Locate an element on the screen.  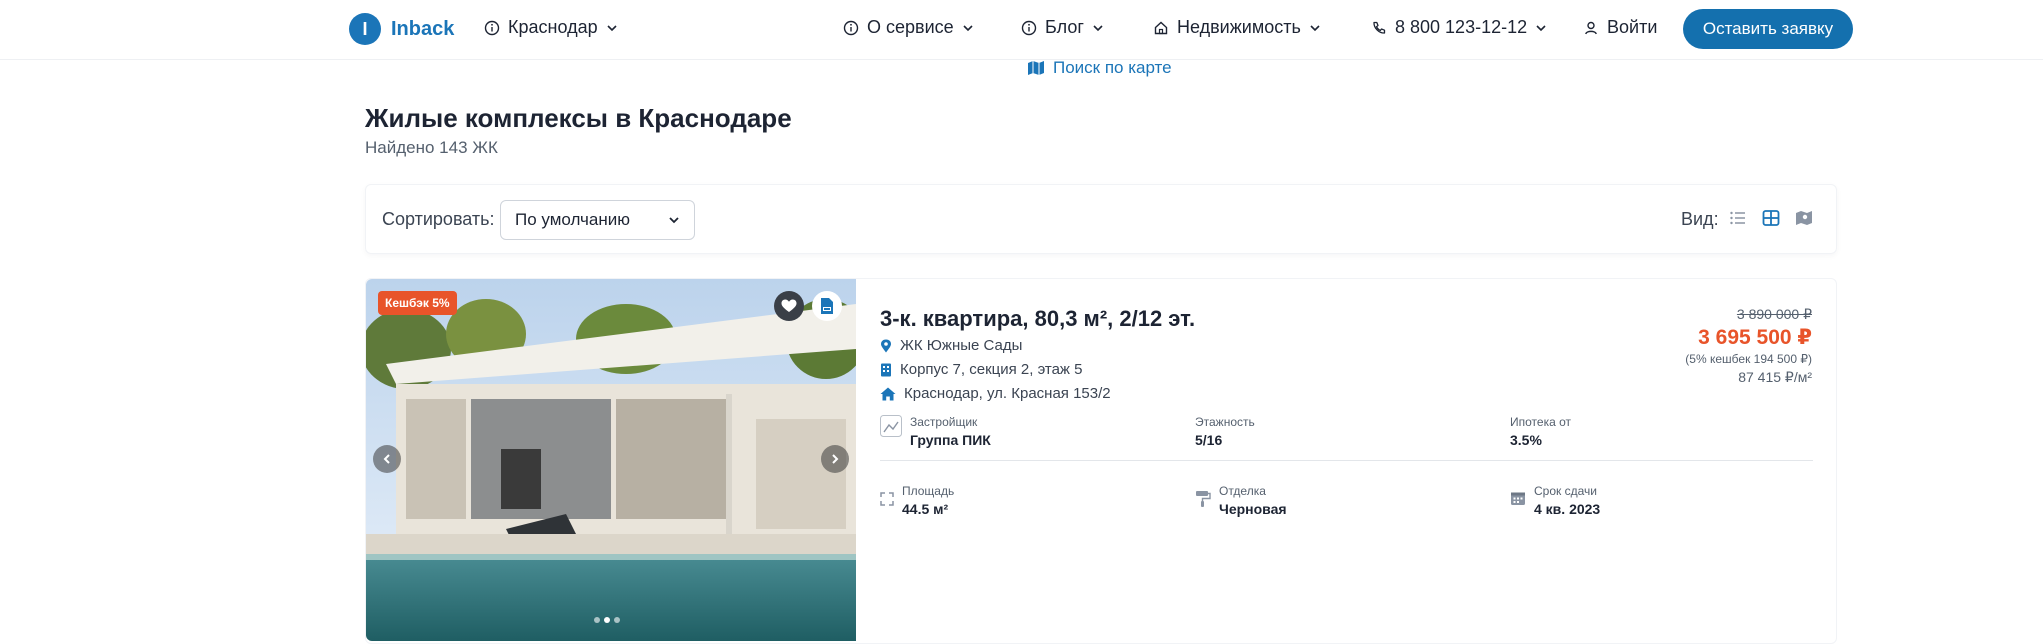
user-icon is located at coordinates (1591, 27).